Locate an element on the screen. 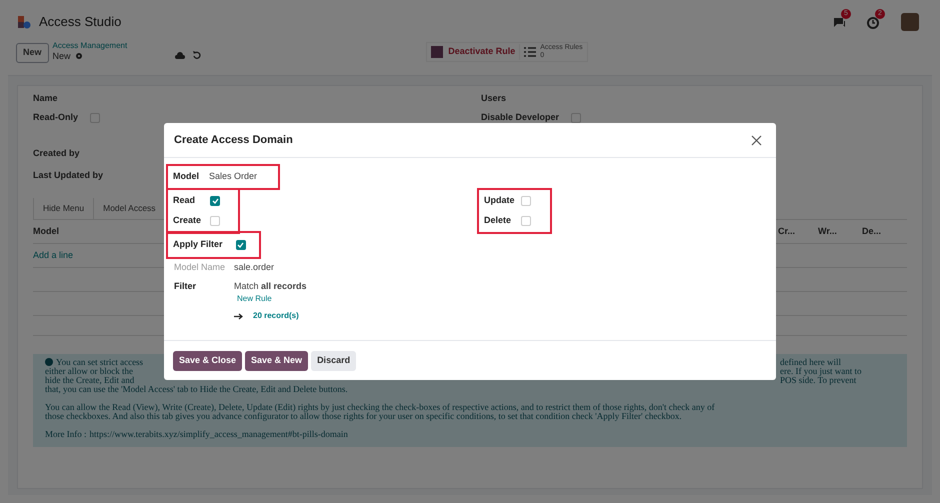 The width and height of the screenshot is (940, 503). info-text: ere. If you just want to is located at coordinates (821, 371).